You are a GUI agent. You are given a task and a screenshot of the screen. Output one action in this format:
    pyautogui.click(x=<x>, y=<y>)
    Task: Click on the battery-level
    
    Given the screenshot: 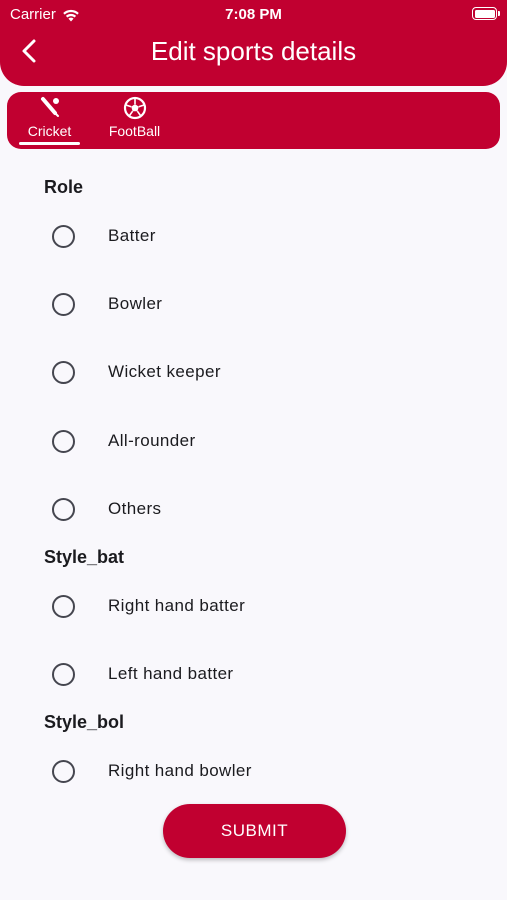 What is the action you would take?
    pyautogui.click(x=484, y=13)
    